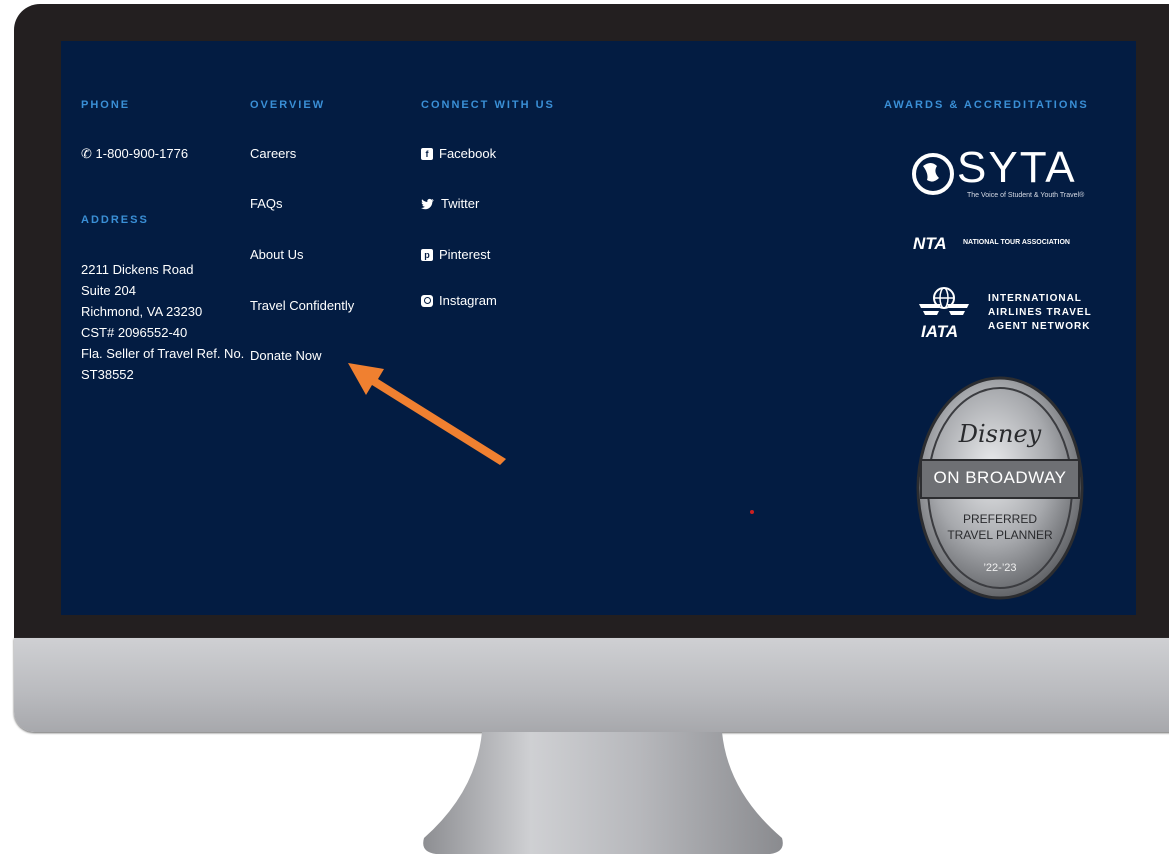 The width and height of the screenshot is (1169, 854). Describe the element at coordinates (142, 153) in the screenshot. I see `phone-number-text: 1-800-900-1776` at that location.